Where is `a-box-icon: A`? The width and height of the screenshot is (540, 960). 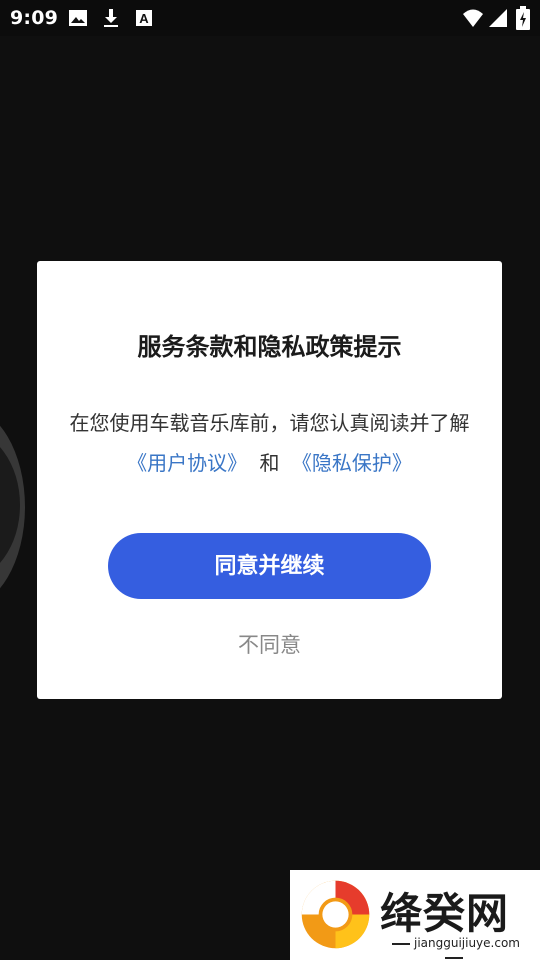
a-box-icon: A is located at coordinates (144, 18).